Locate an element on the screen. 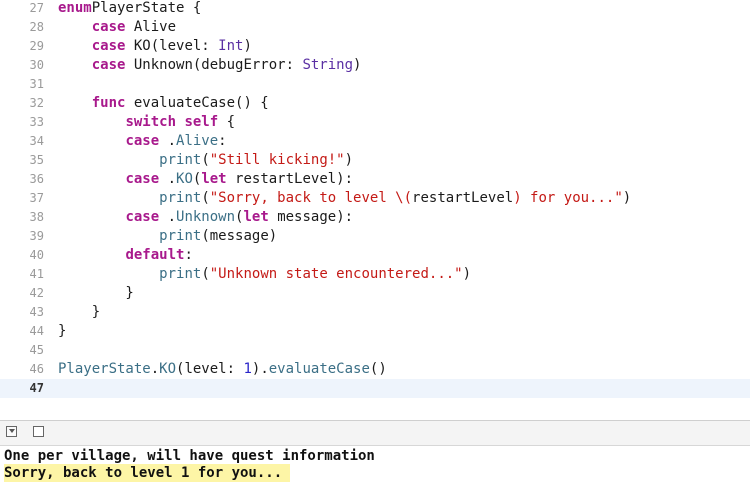 Image resolution: width=750 pixels, height=495 pixels. code-text: } is located at coordinates (62, 331).